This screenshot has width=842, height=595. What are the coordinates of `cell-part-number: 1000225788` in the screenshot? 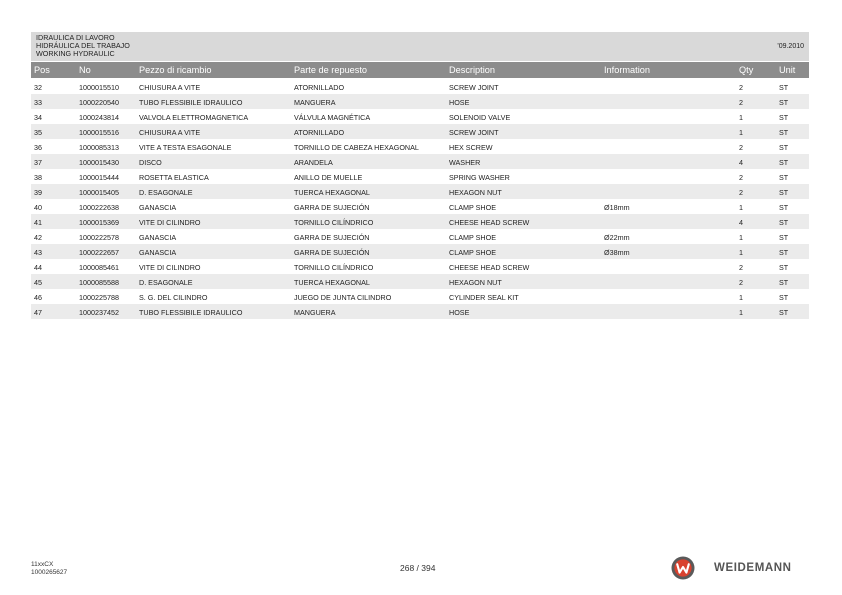 It's located at (99, 297).